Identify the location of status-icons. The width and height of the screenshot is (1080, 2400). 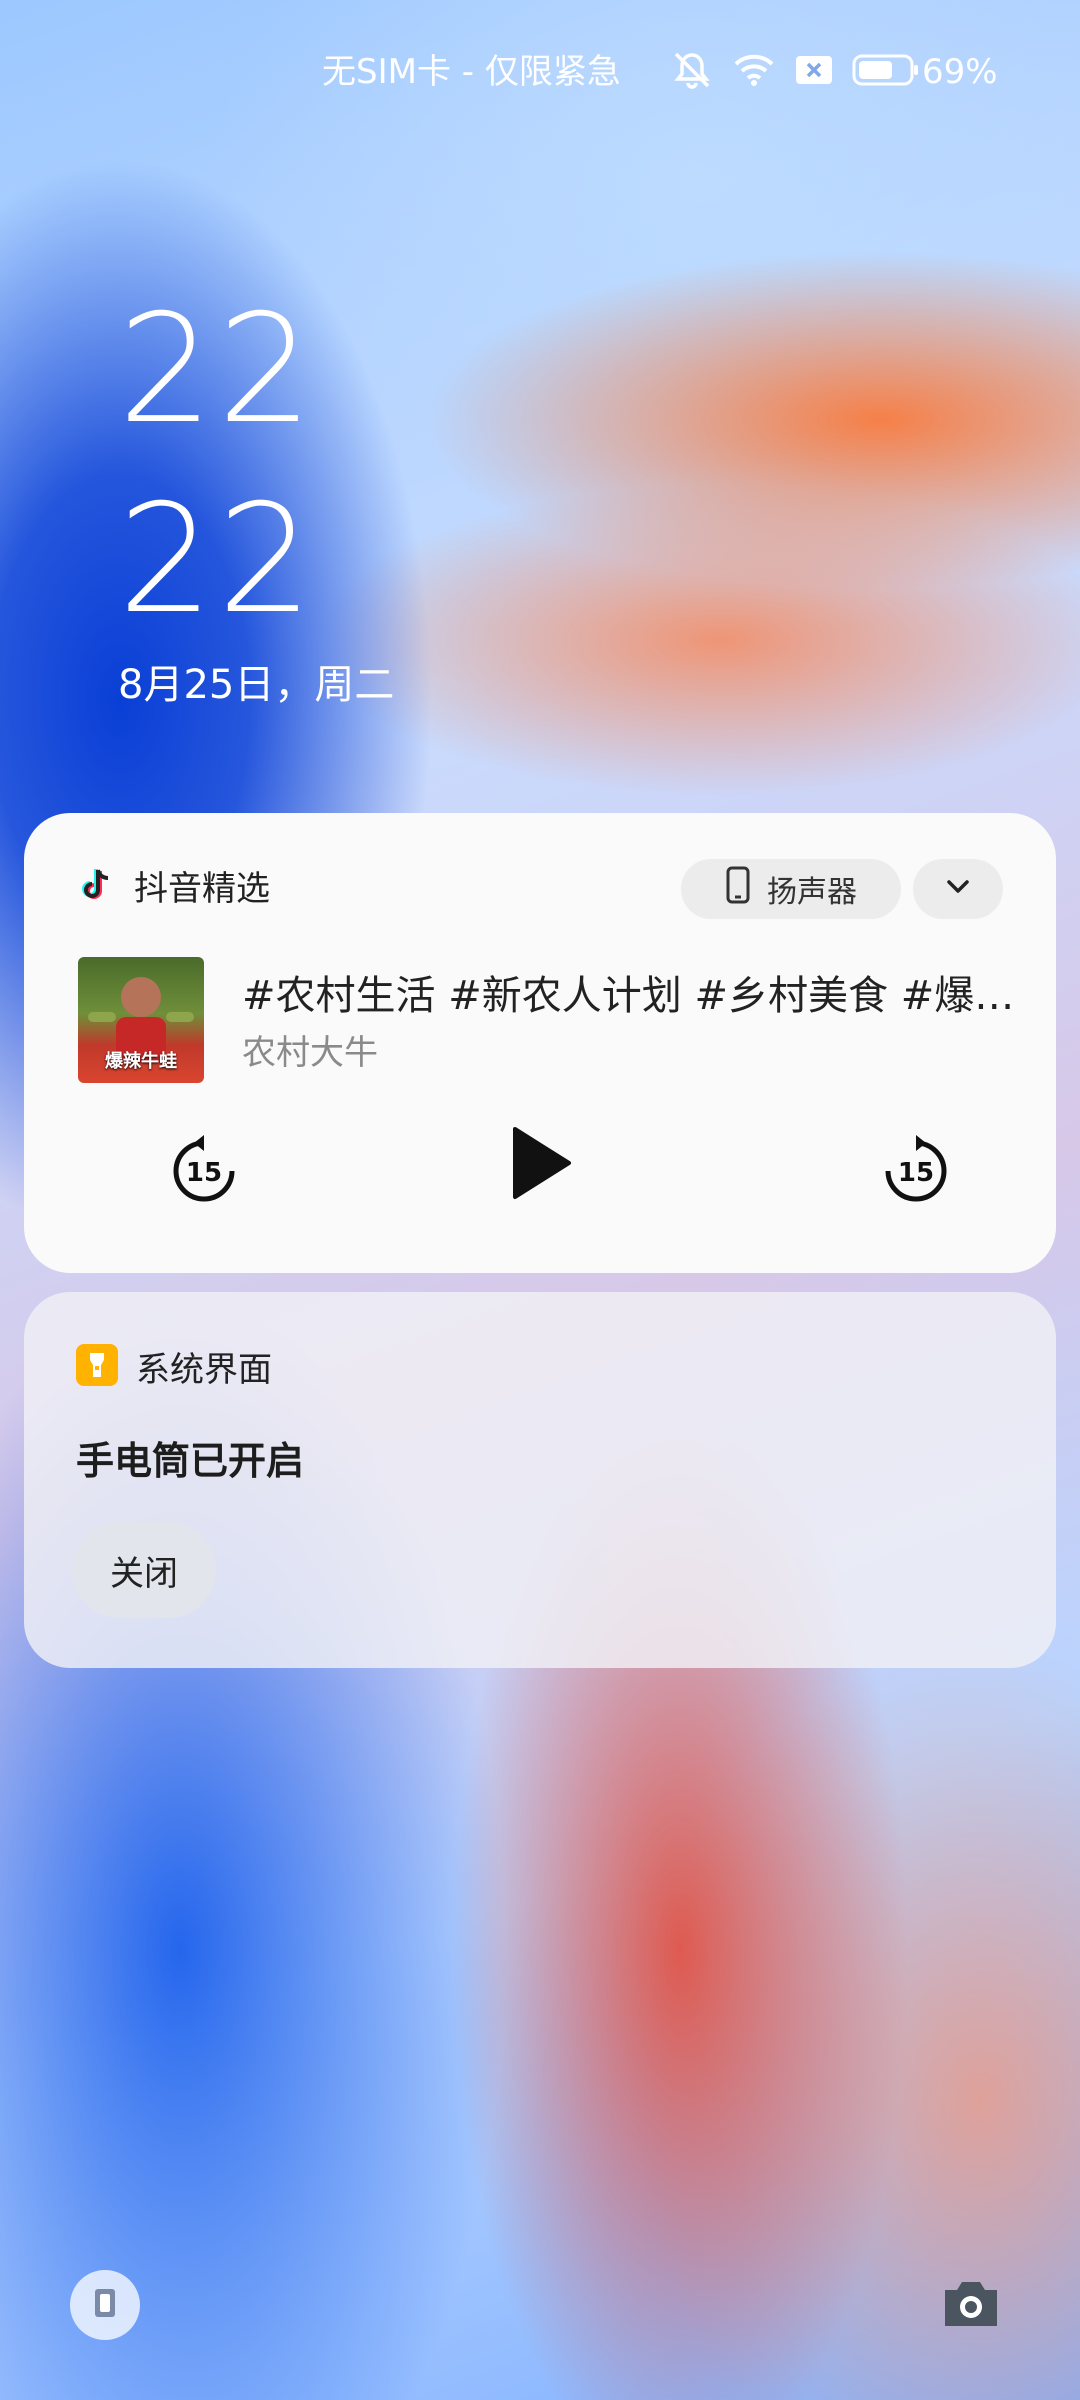
(795, 72).